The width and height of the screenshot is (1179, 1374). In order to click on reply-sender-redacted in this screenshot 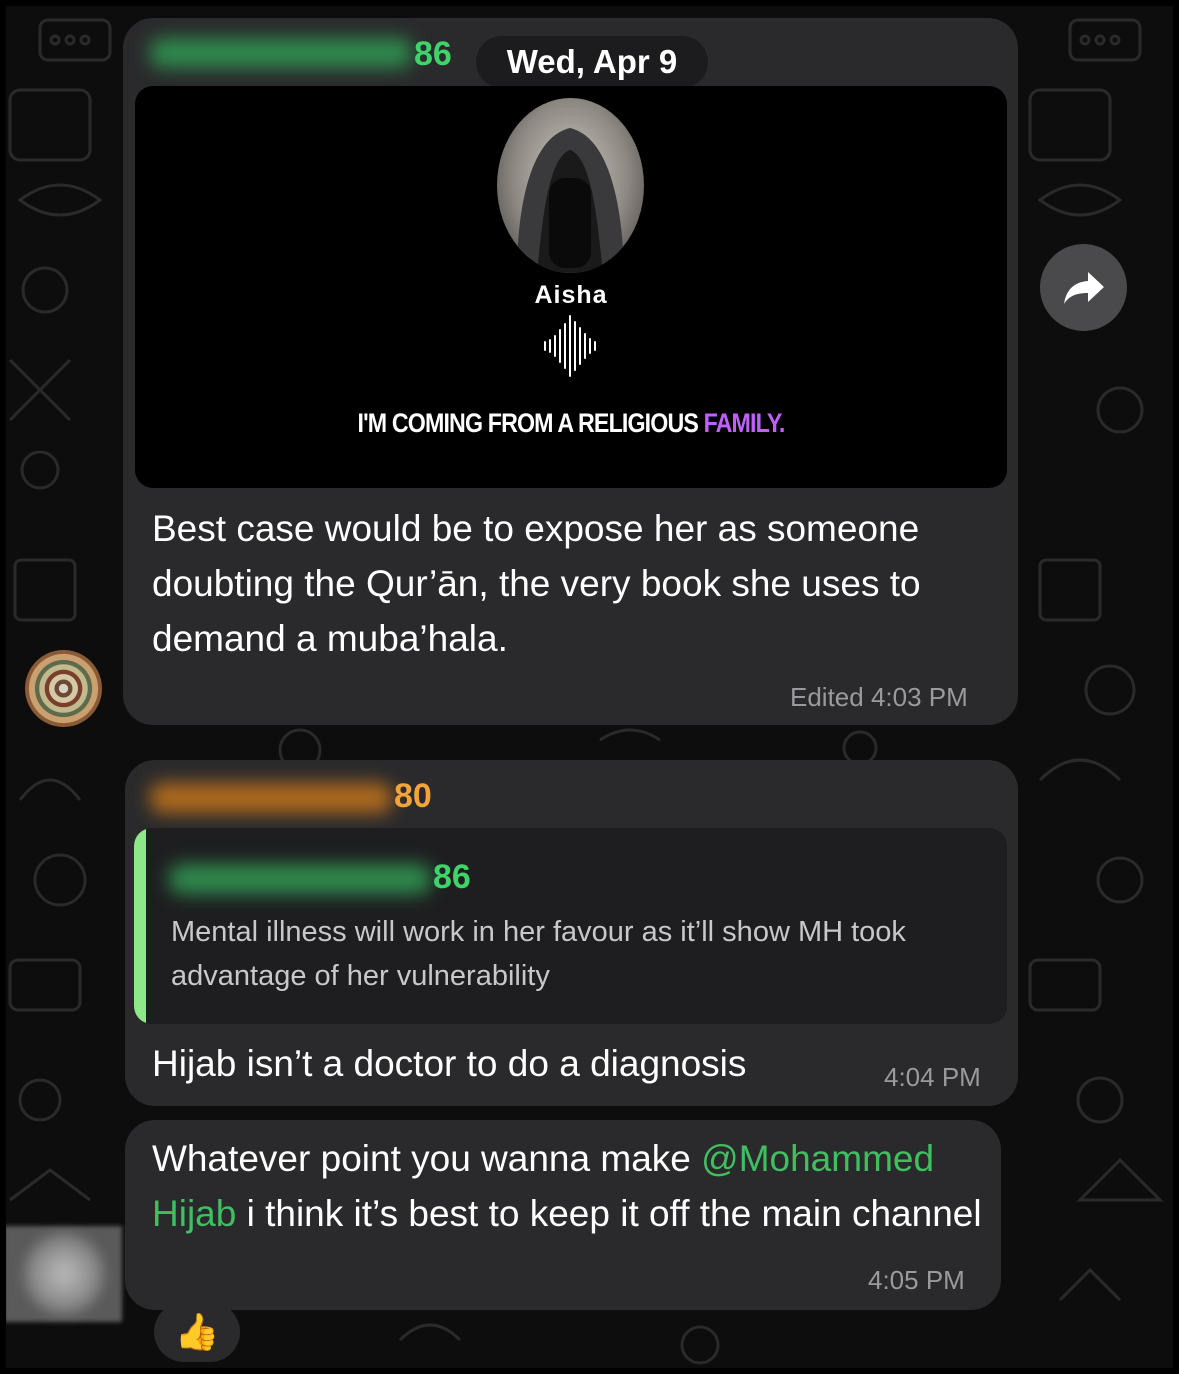, I will do `click(300, 879)`.